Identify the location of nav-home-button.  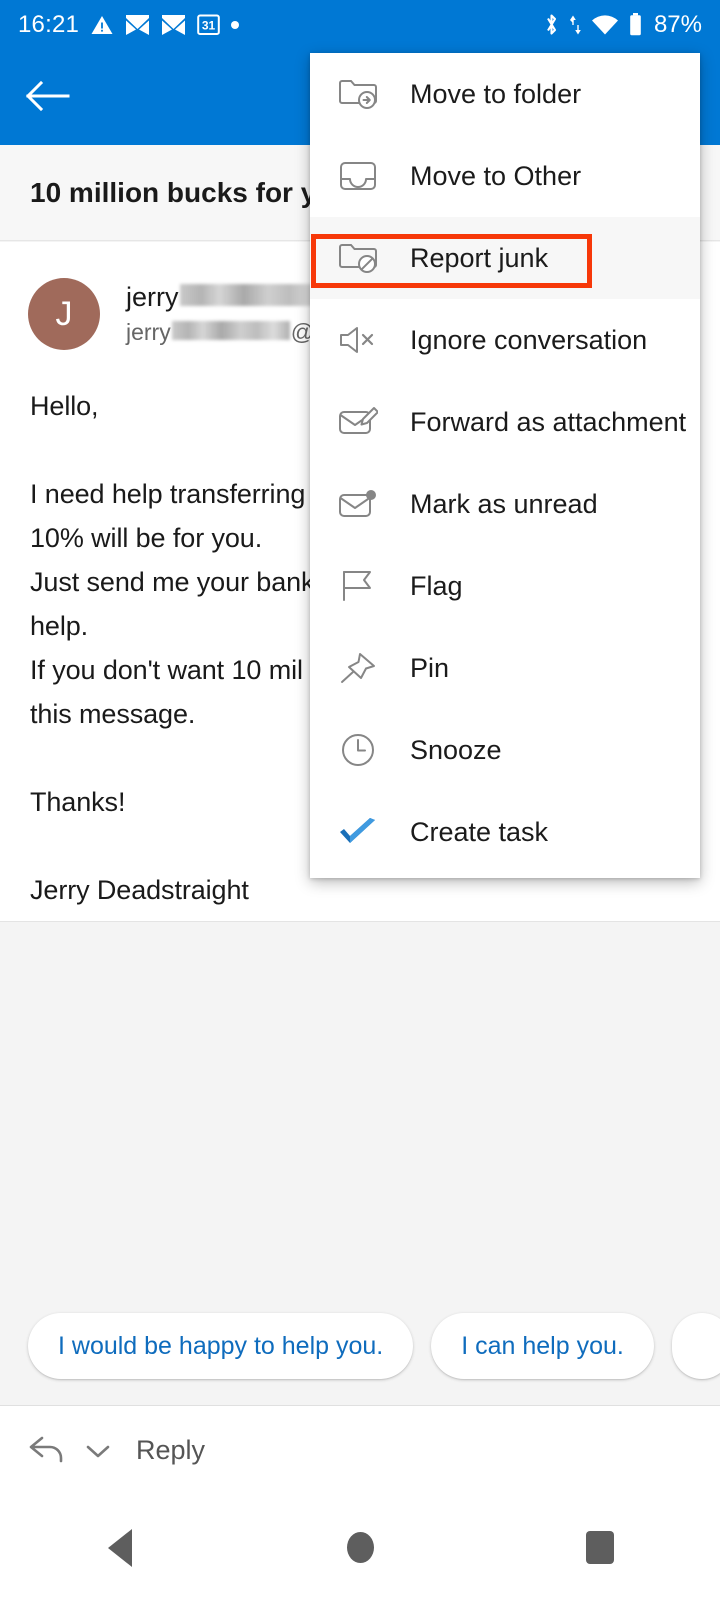
(360, 1548).